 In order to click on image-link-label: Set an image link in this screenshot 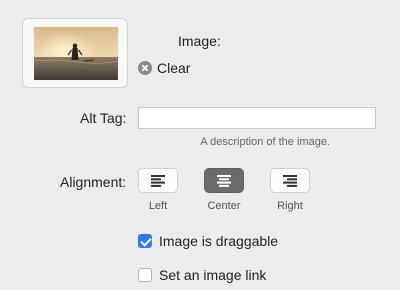, I will do `click(213, 275)`.